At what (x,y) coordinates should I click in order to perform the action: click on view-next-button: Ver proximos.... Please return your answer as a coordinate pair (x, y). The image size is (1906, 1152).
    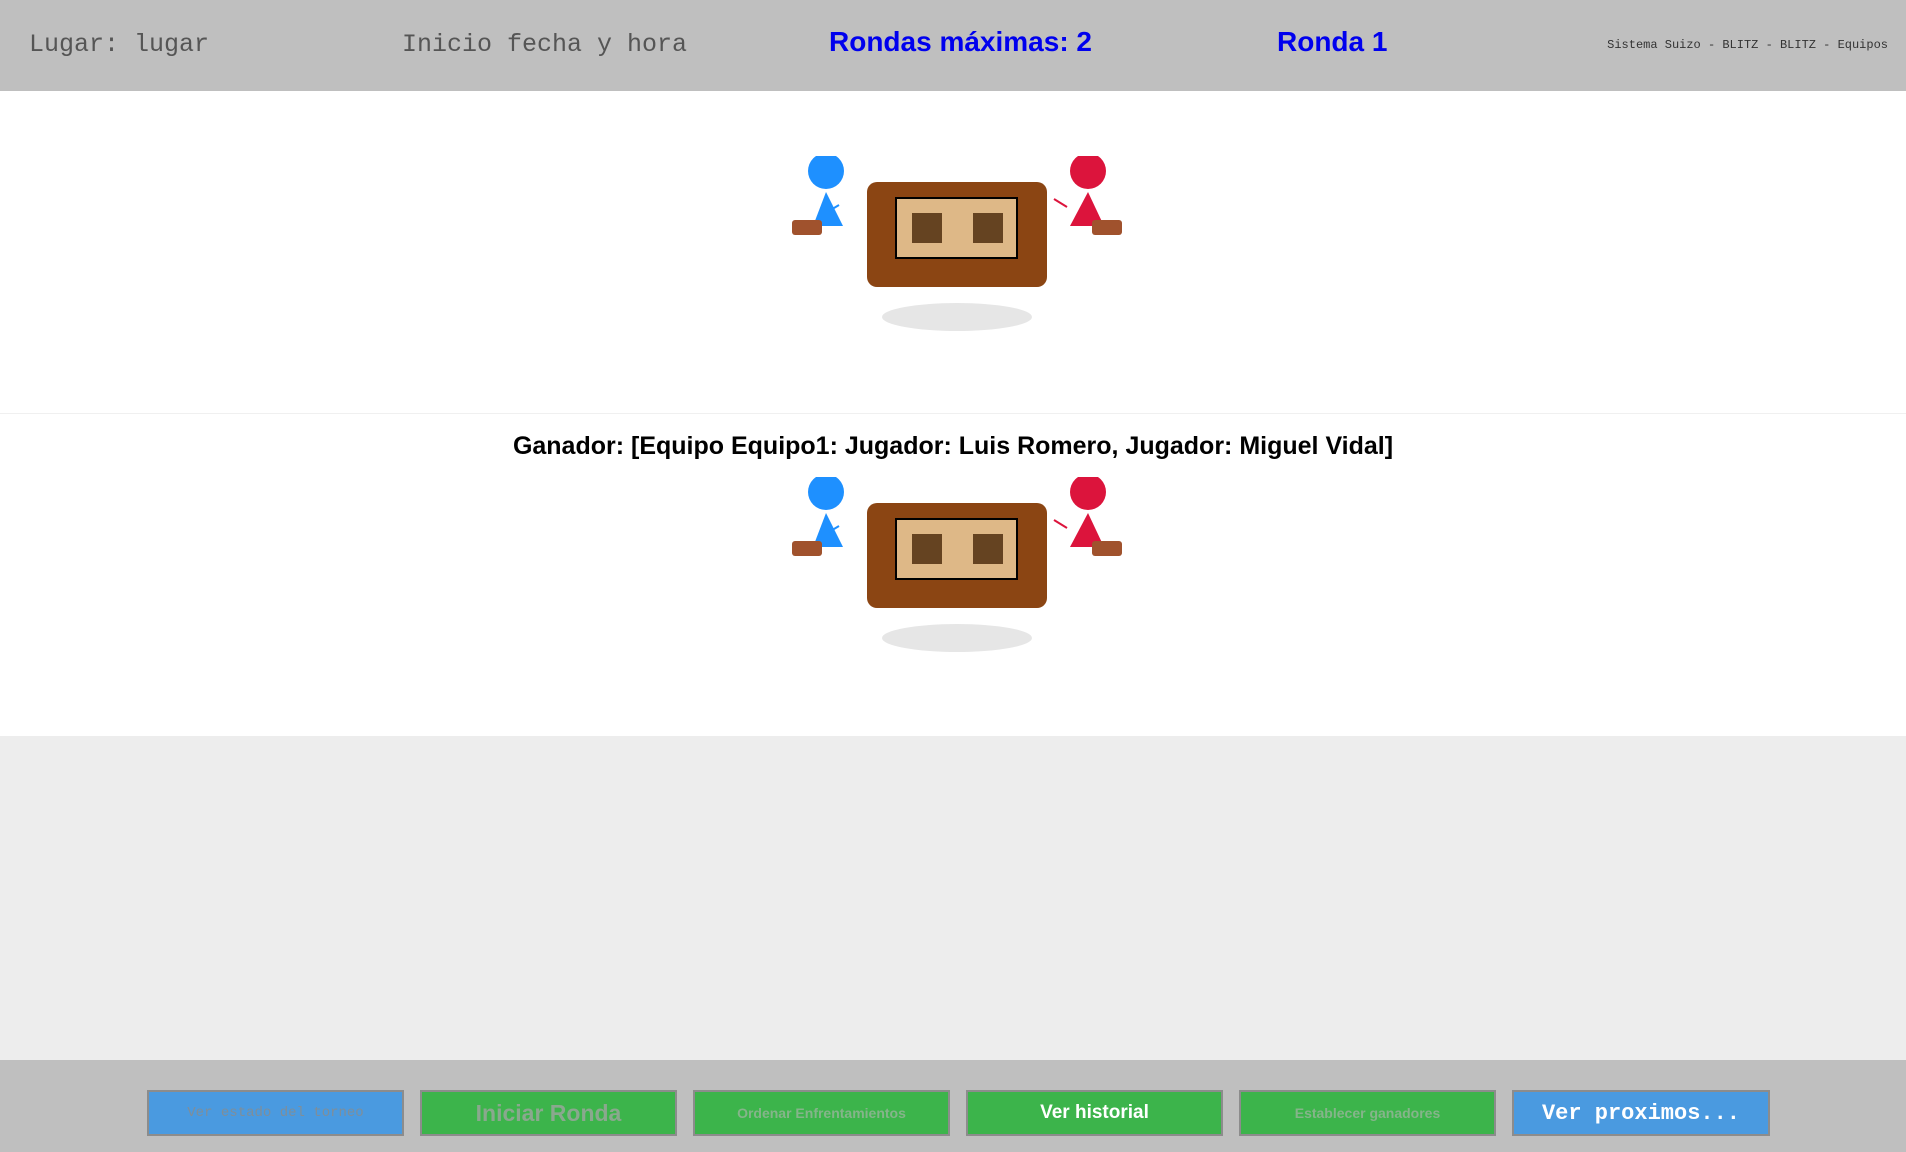
    Looking at the image, I should click on (1641, 1113).